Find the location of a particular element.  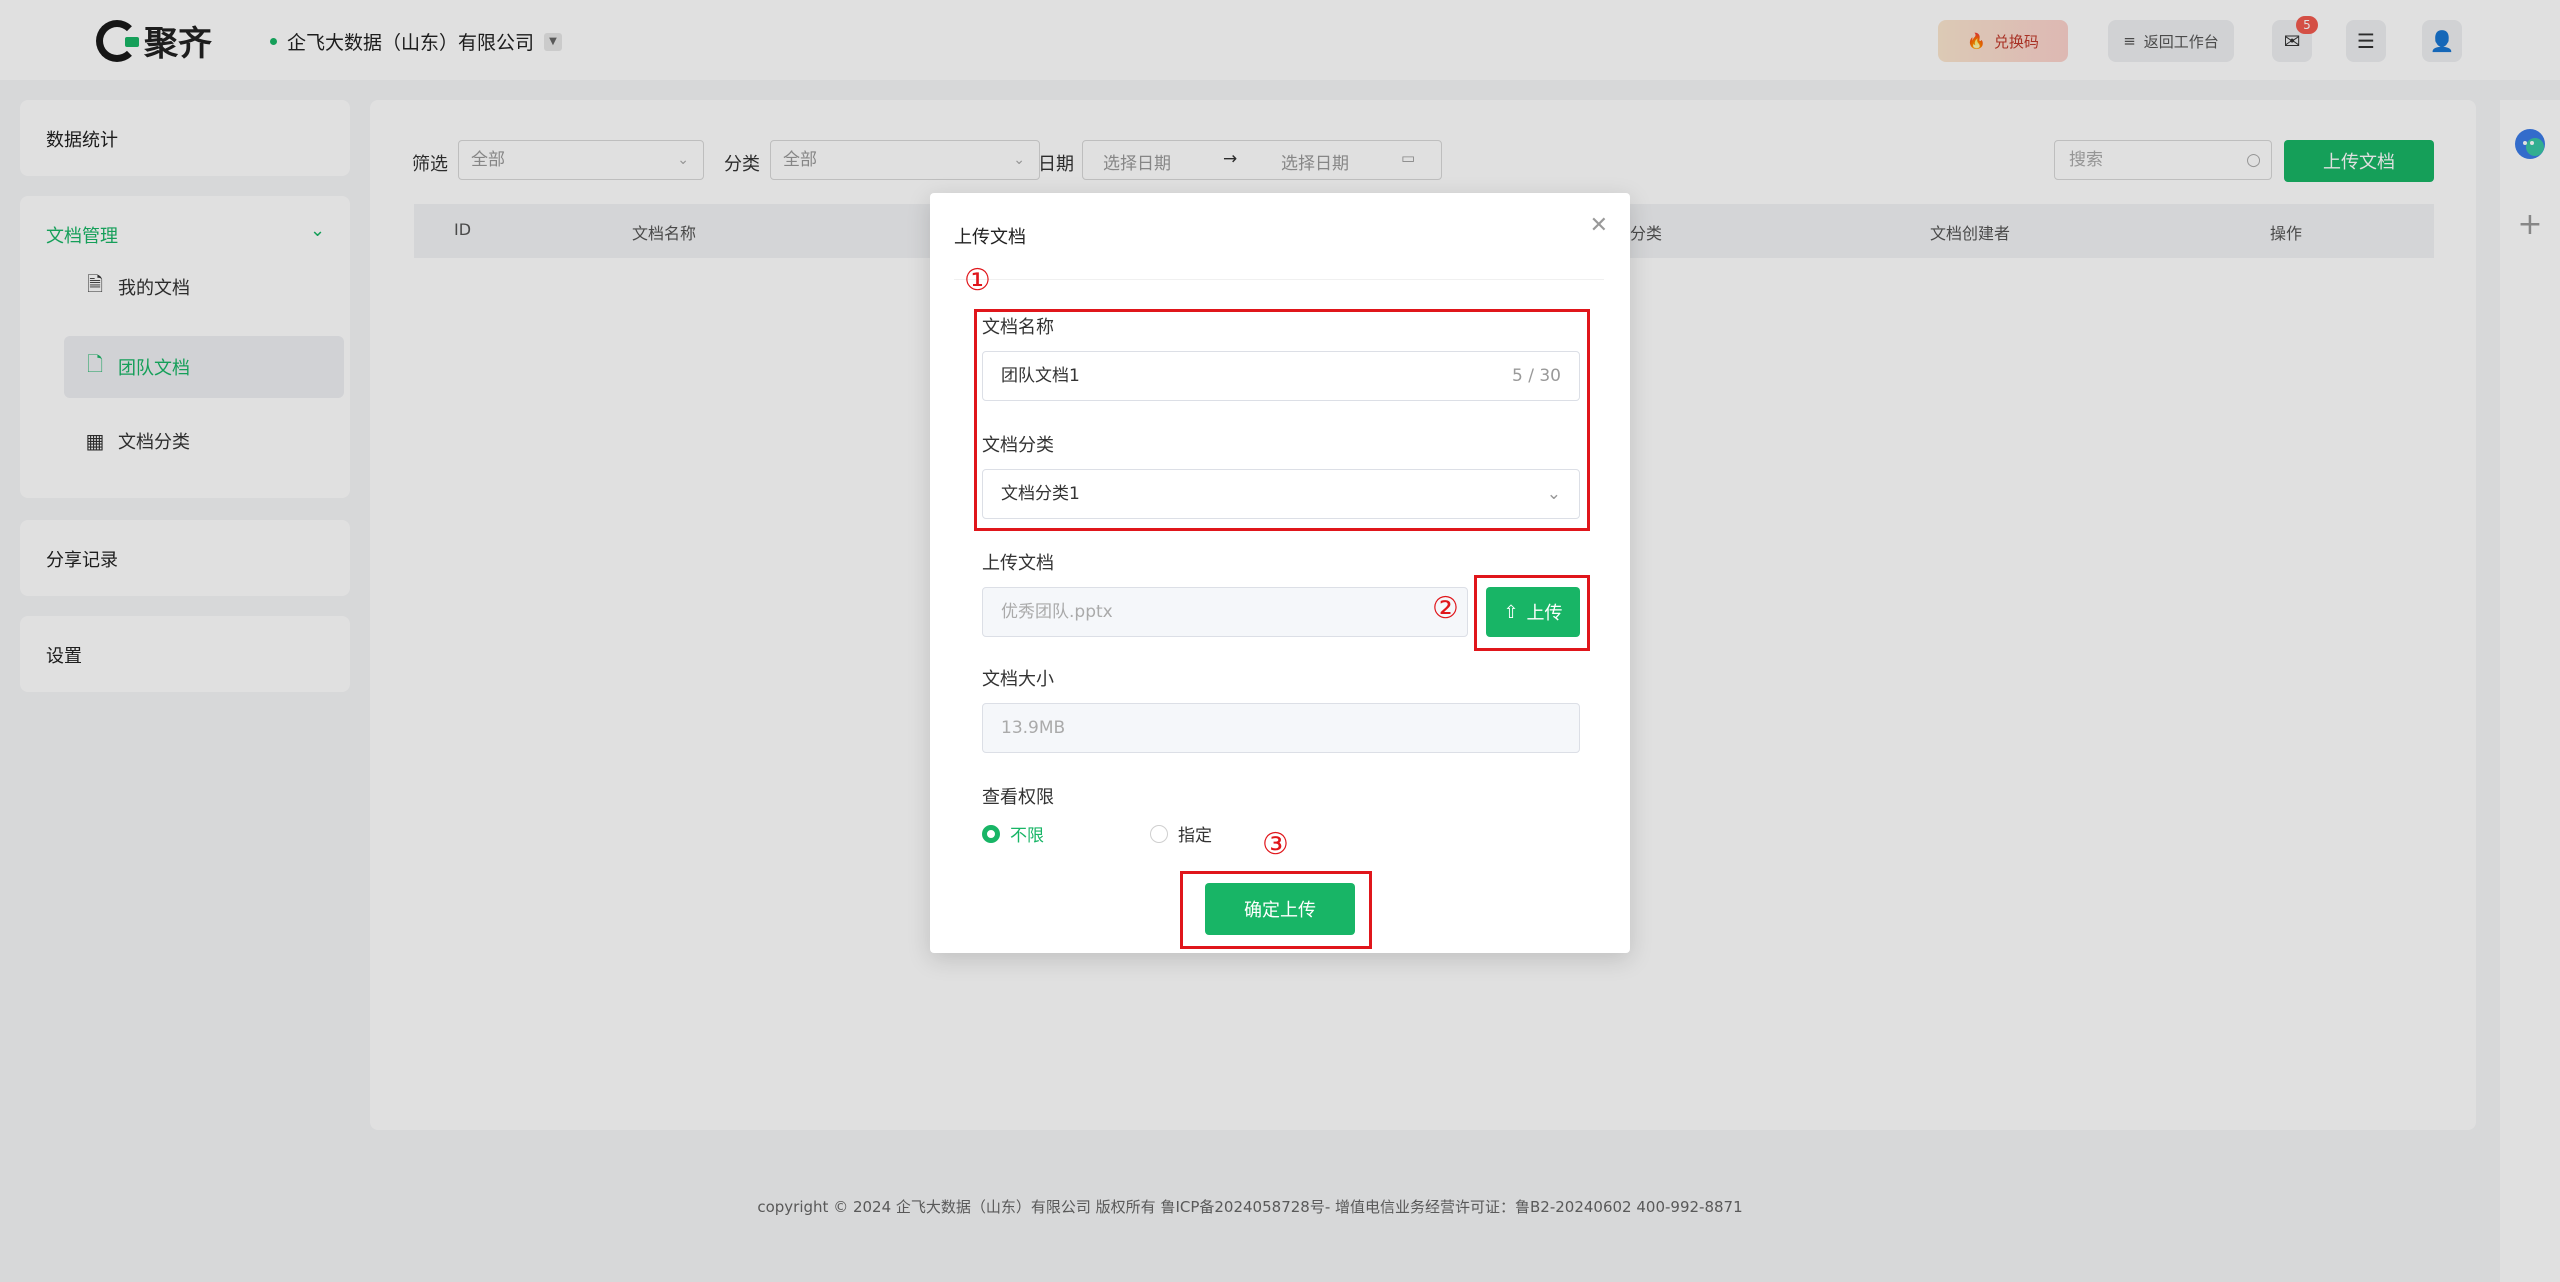

annotation-1: ① is located at coordinates (977, 280).